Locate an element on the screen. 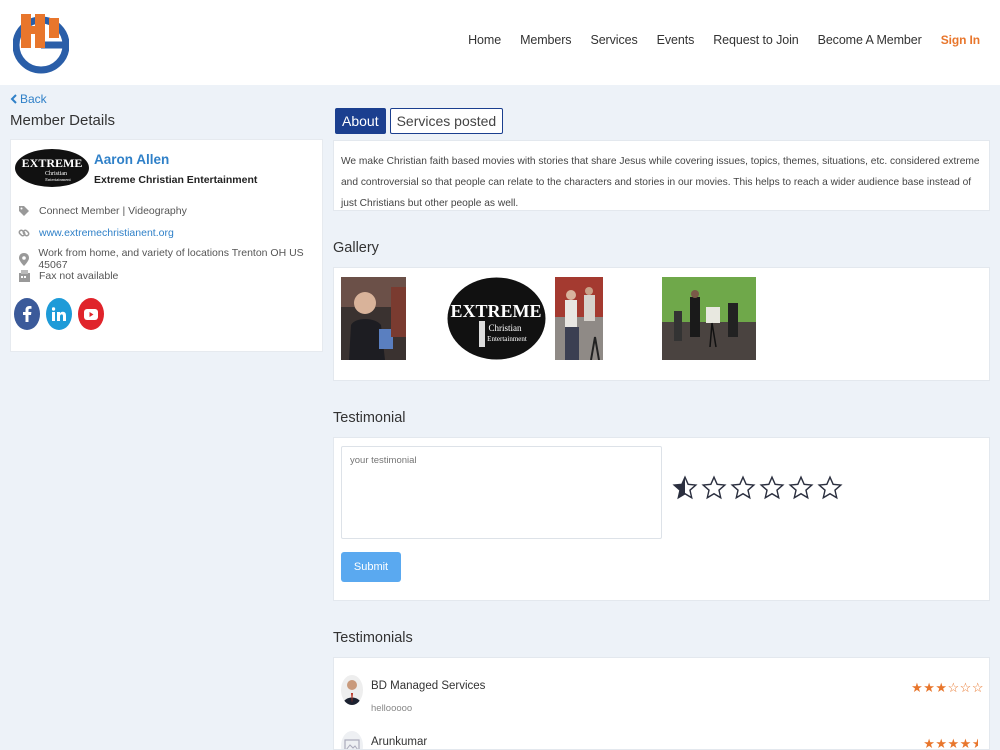 This screenshot has width=1000, height=750. fax-icon is located at coordinates (24, 276).